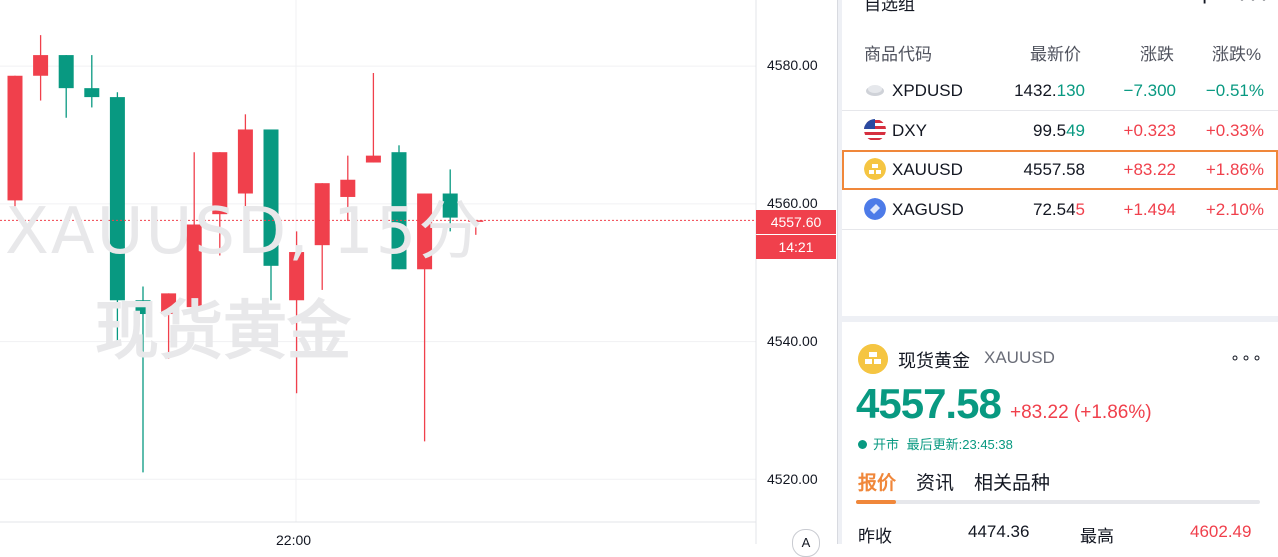 The width and height of the screenshot is (1278, 557). I want to click on chevron-down-icon: ⌄, so click(939, 2).